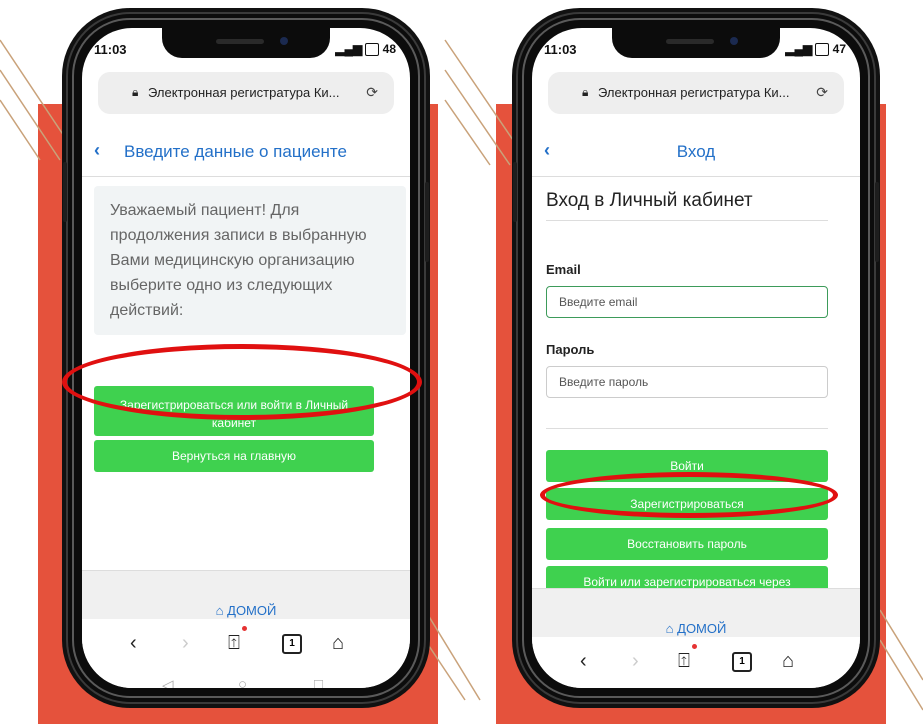  What do you see at coordinates (570, 349) in the screenshot?
I see `password-label: Пароль` at bounding box center [570, 349].